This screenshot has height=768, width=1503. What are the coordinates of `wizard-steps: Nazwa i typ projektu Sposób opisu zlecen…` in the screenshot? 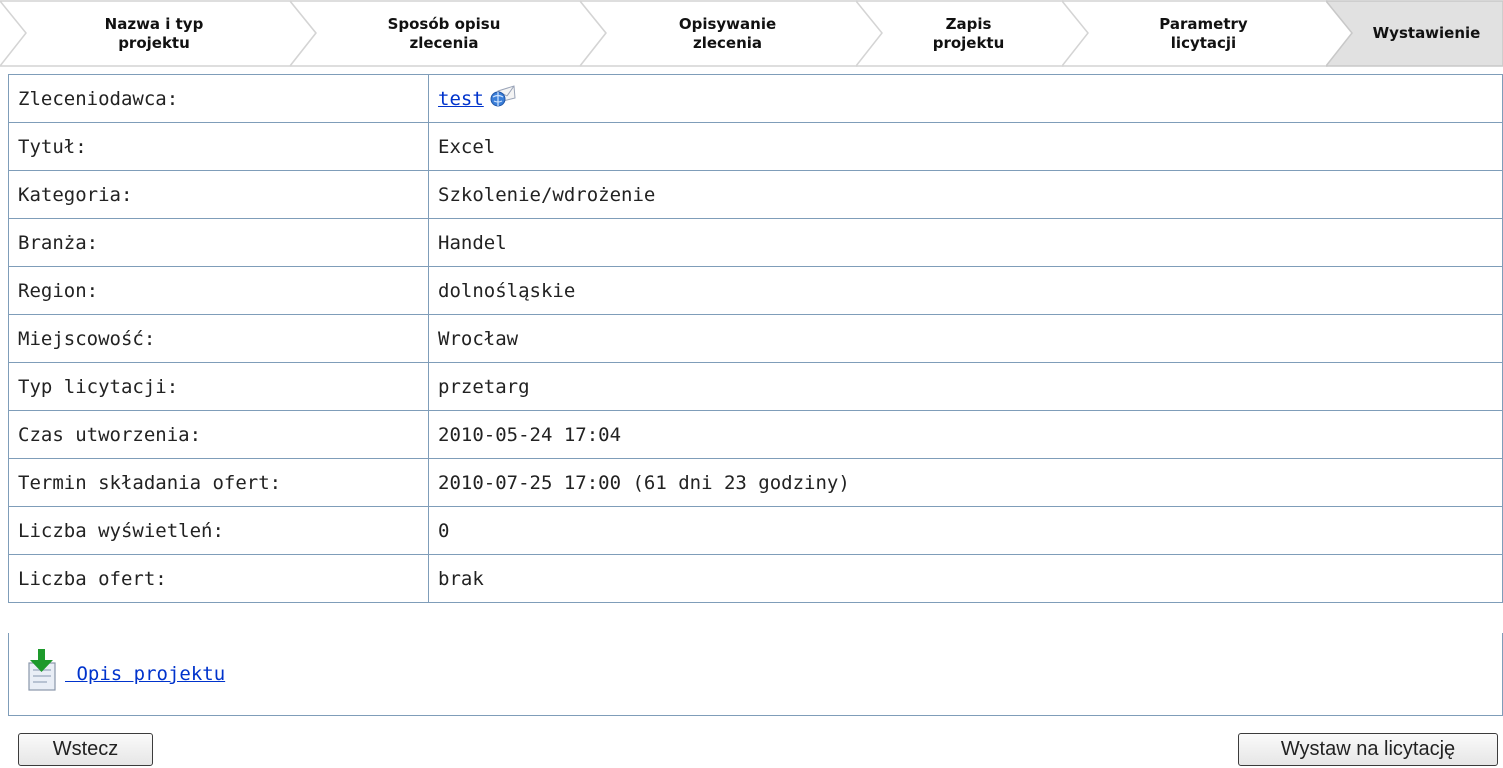 It's located at (751, 33).